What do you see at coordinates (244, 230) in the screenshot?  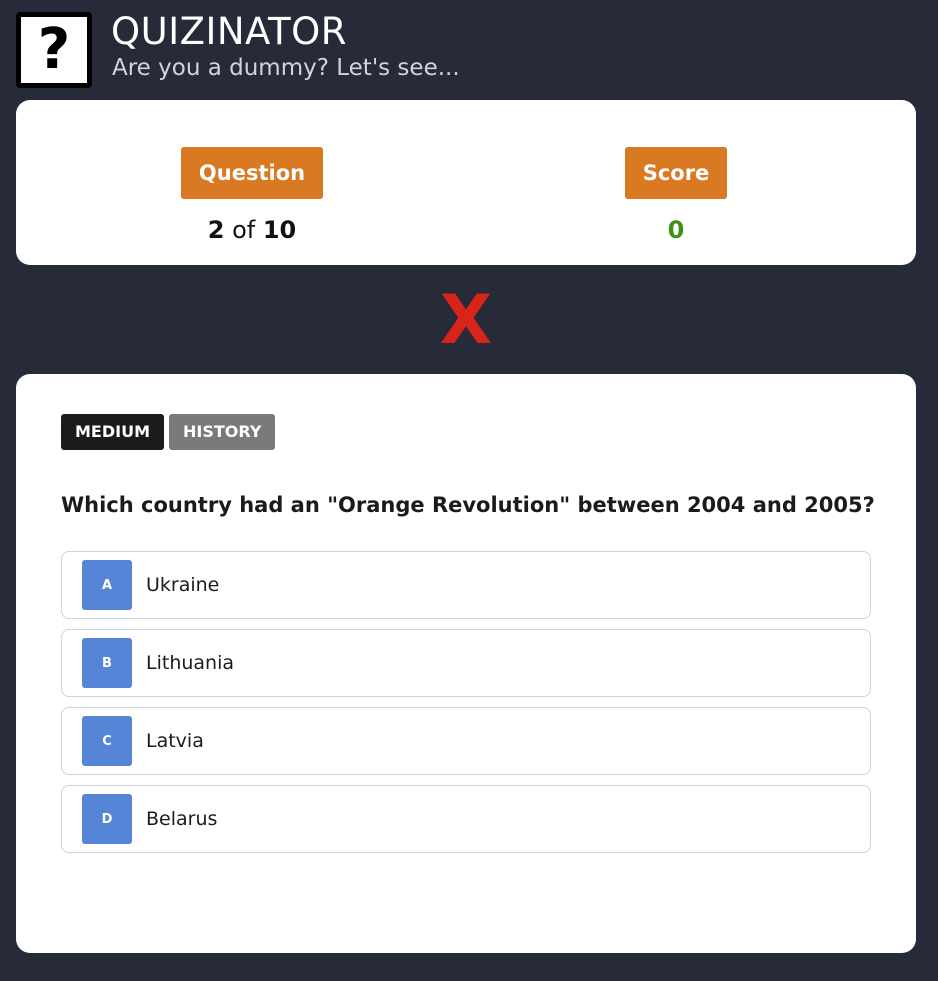 I see `question-of: of` at bounding box center [244, 230].